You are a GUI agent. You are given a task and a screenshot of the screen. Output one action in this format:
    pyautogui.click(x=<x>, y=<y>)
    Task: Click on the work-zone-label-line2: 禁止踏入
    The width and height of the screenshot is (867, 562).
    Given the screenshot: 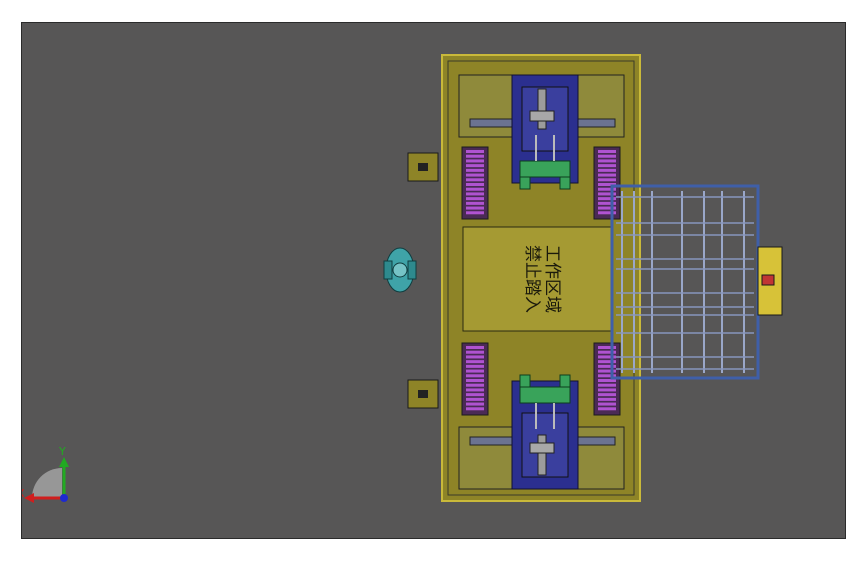 What is the action you would take?
    pyautogui.click(x=532, y=279)
    